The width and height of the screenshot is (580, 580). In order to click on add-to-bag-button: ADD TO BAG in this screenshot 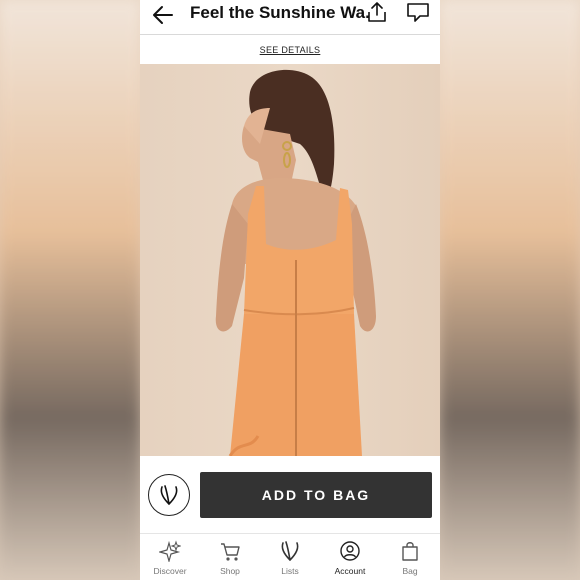, I will do `click(316, 495)`.